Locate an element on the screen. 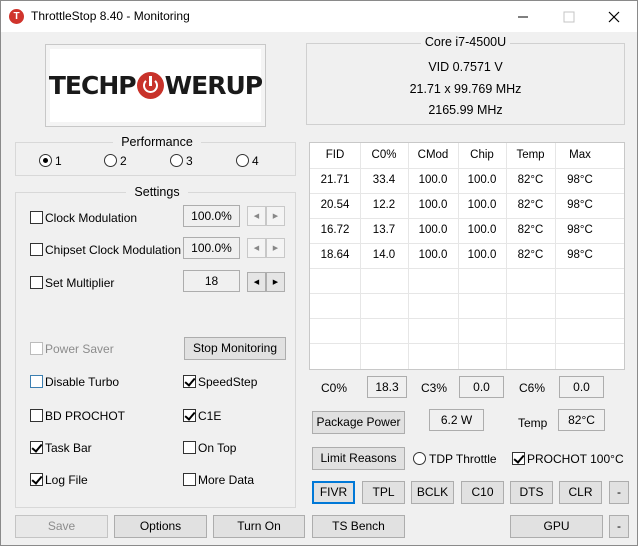 The image size is (638, 546). logo-text-right: WERUP is located at coordinates (214, 85).